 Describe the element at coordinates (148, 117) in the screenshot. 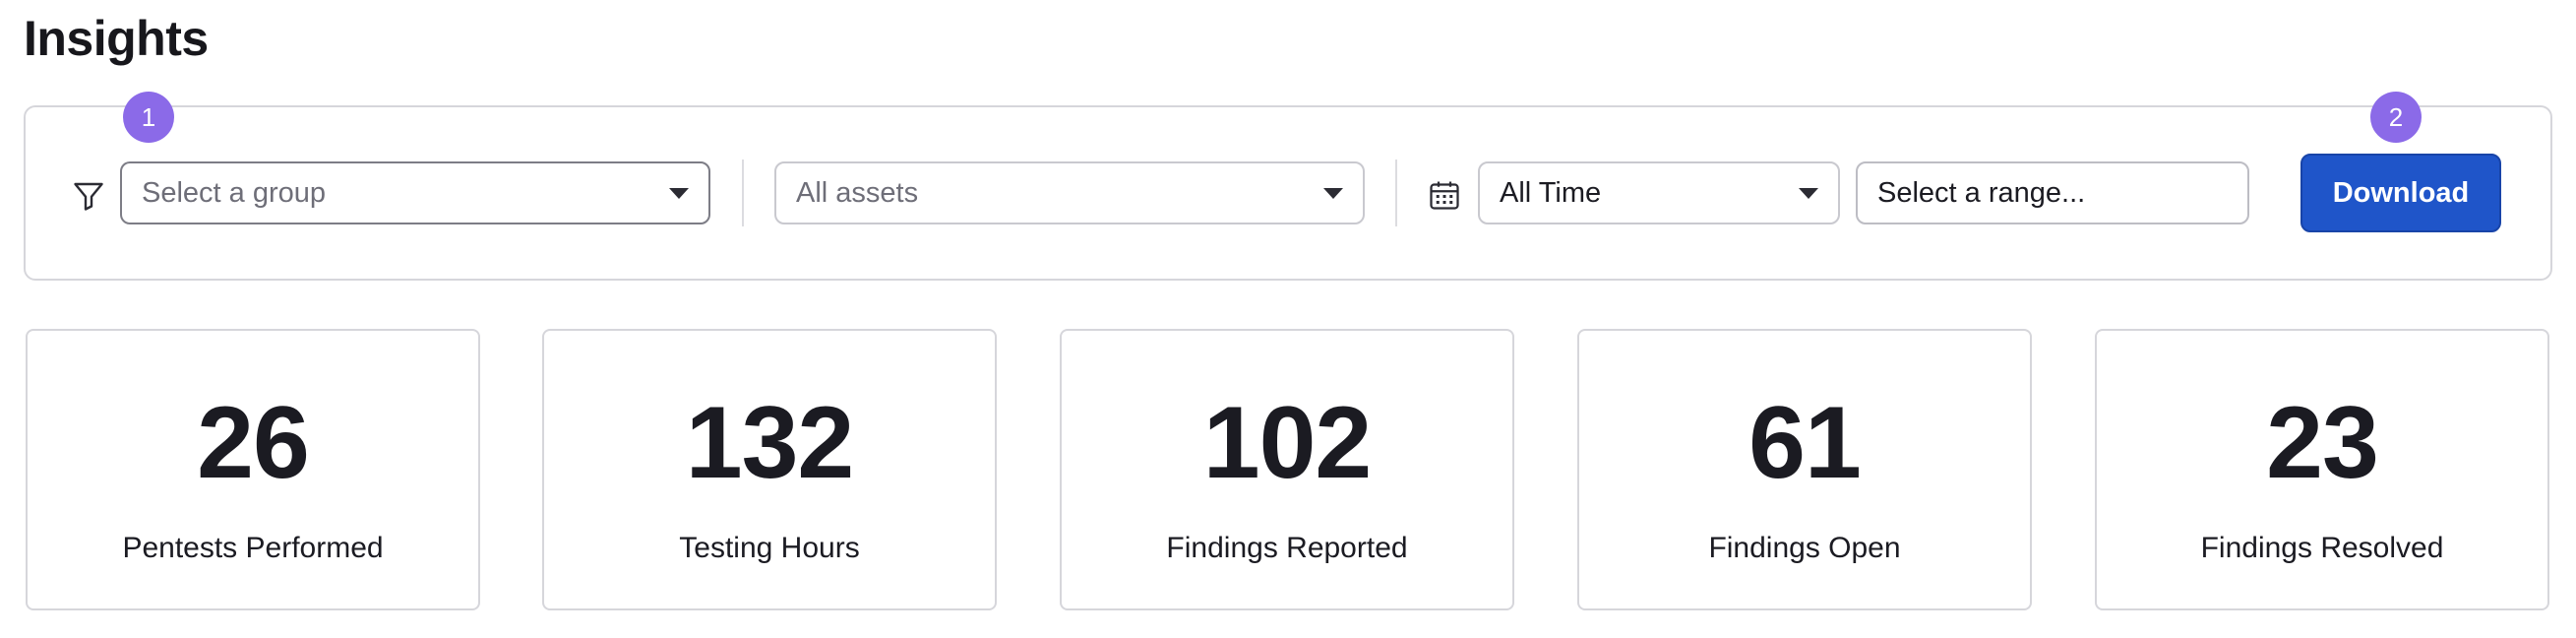

I see `step-badge: 1` at that location.